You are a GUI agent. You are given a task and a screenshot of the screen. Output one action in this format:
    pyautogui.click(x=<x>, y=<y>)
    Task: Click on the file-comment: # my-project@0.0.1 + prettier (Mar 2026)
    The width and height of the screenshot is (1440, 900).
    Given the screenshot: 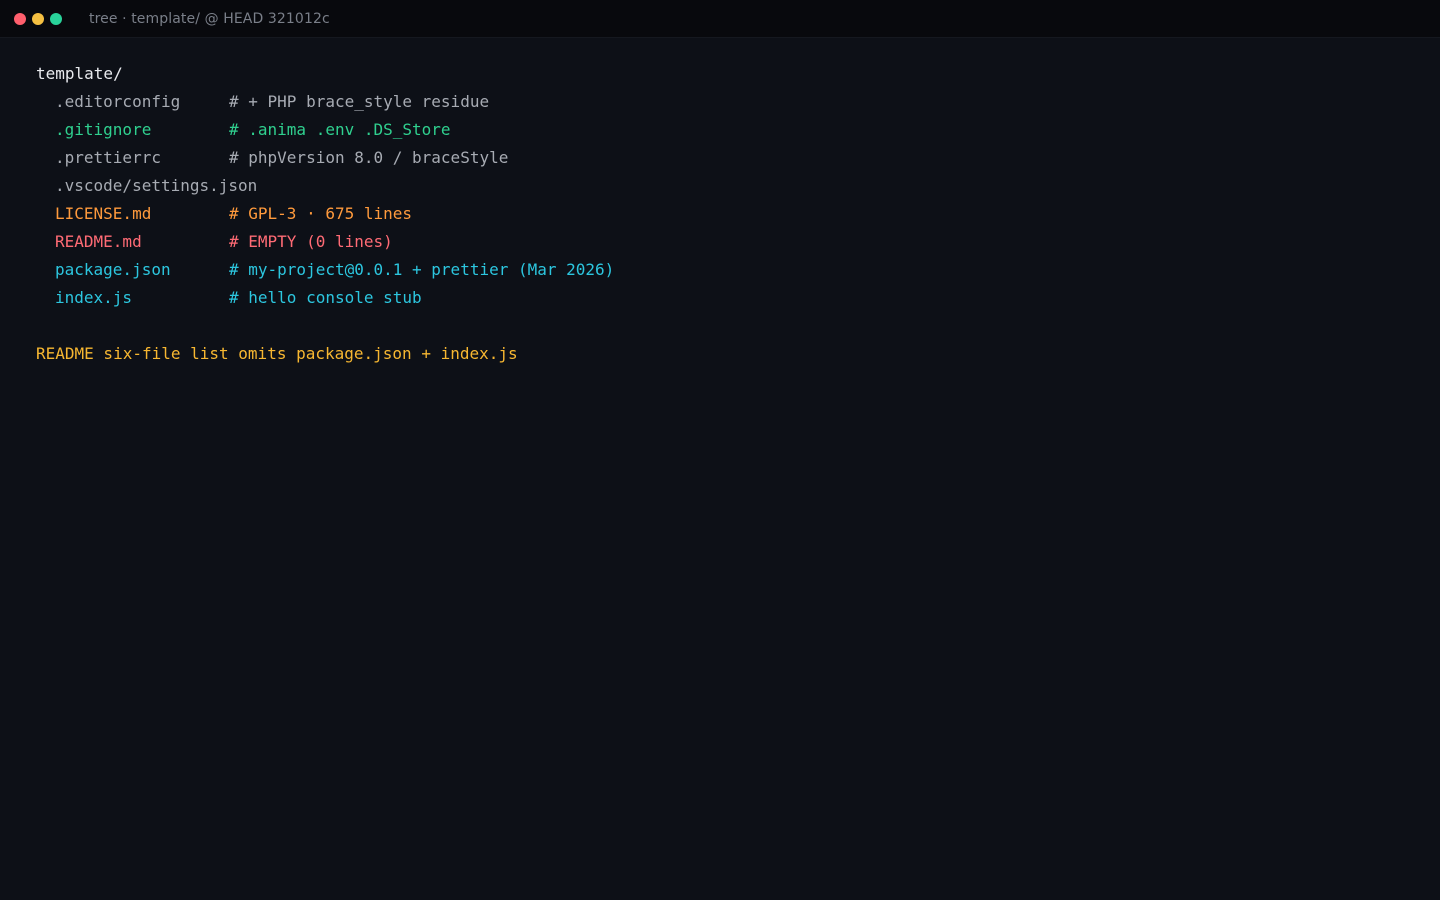 What is the action you would take?
    pyautogui.click(x=422, y=269)
    